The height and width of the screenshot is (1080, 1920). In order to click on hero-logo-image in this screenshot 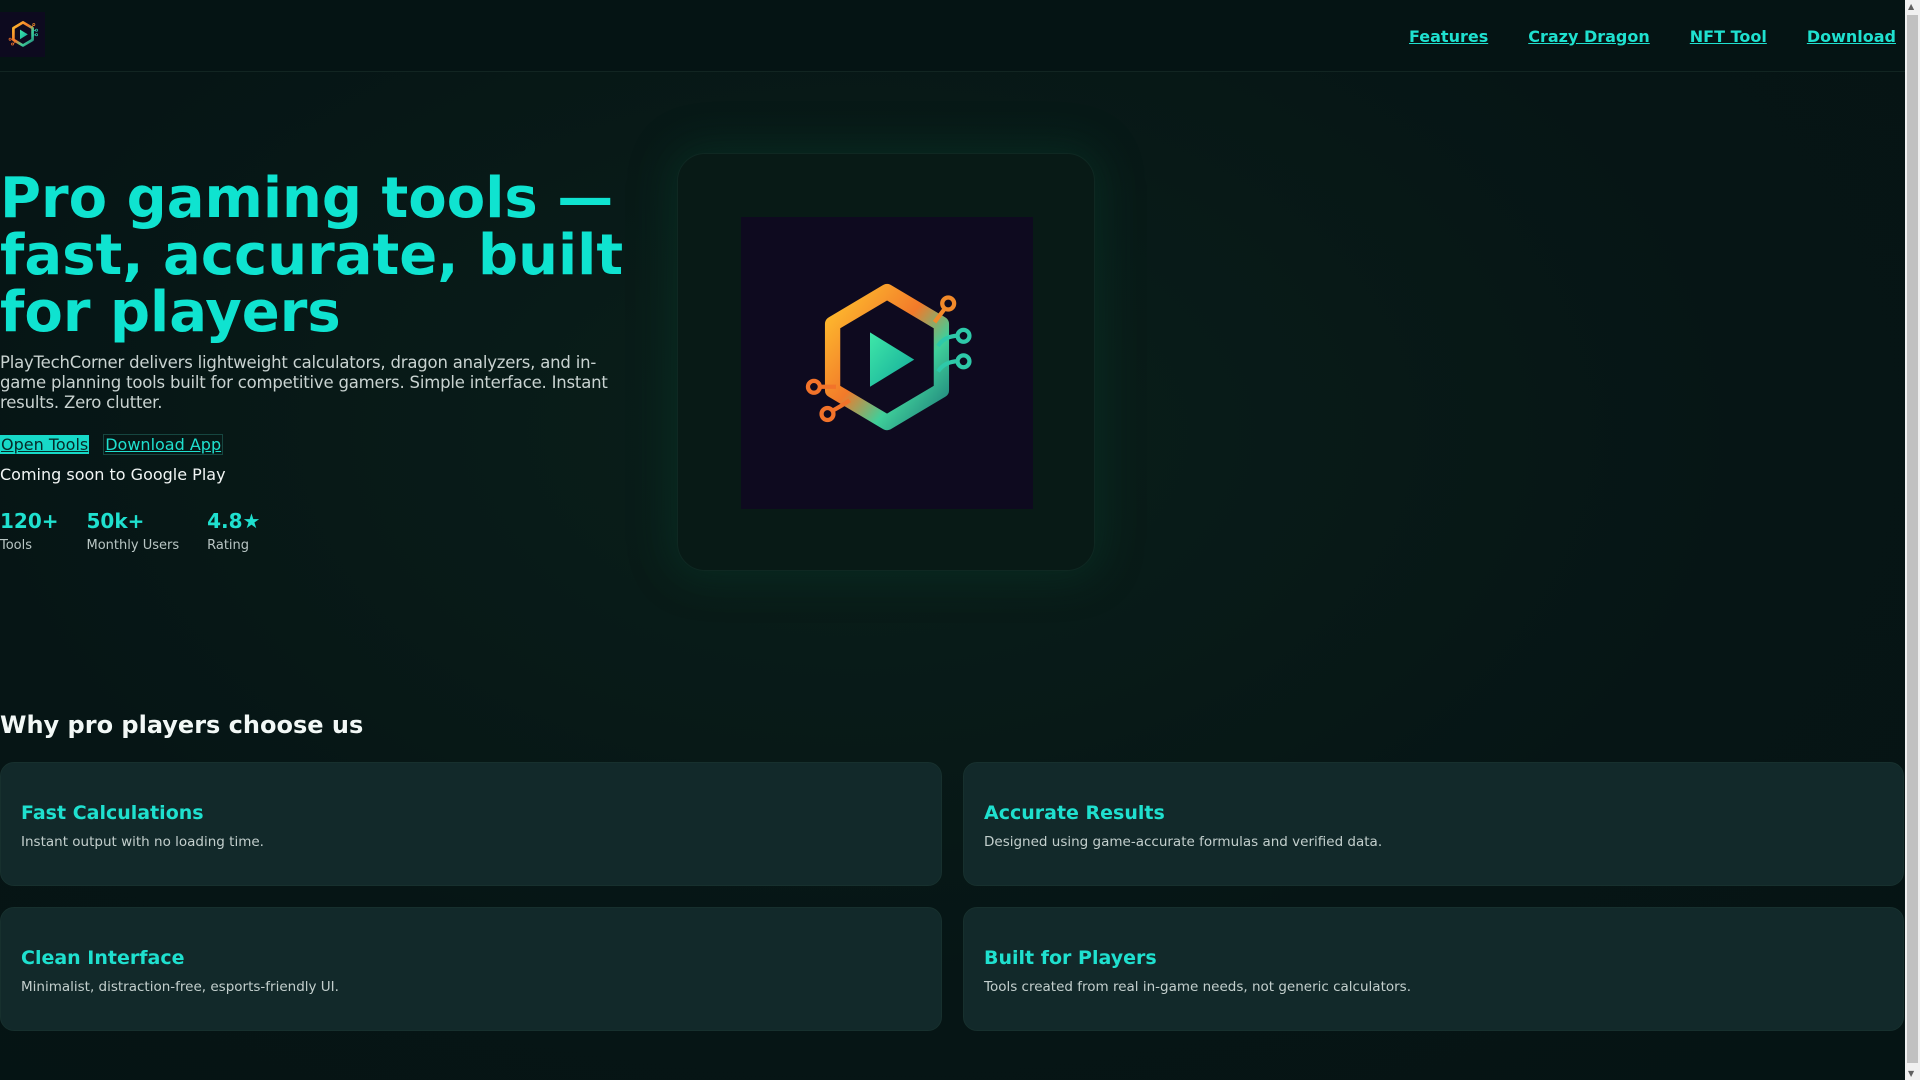, I will do `click(887, 363)`.